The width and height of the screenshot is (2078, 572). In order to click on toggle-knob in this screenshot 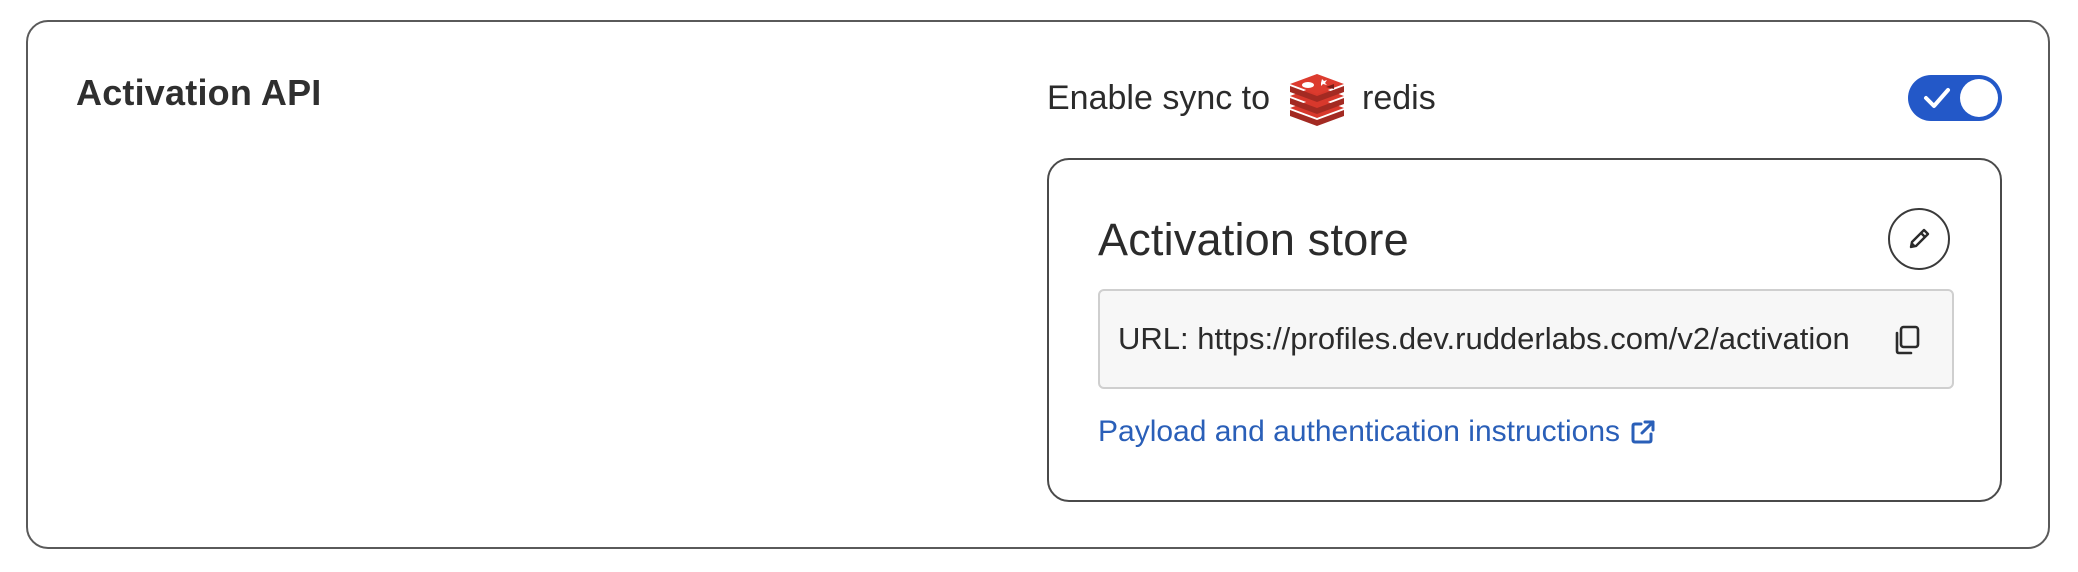, I will do `click(1979, 98)`.